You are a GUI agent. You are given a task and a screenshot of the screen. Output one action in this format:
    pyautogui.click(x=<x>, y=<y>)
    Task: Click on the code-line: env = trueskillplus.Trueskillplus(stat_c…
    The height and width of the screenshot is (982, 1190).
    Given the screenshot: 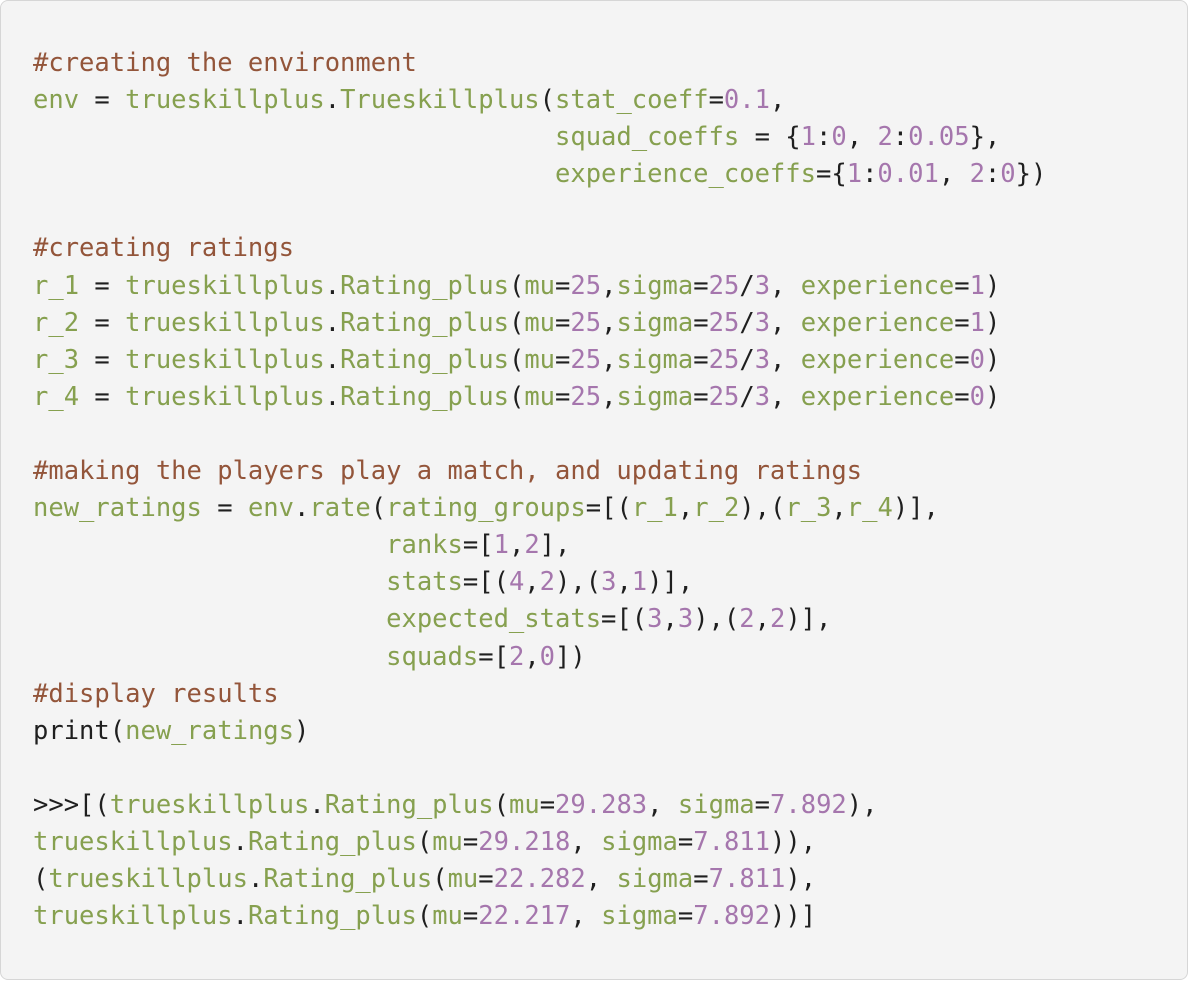 What is the action you would take?
    pyautogui.click(x=539, y=100)
    